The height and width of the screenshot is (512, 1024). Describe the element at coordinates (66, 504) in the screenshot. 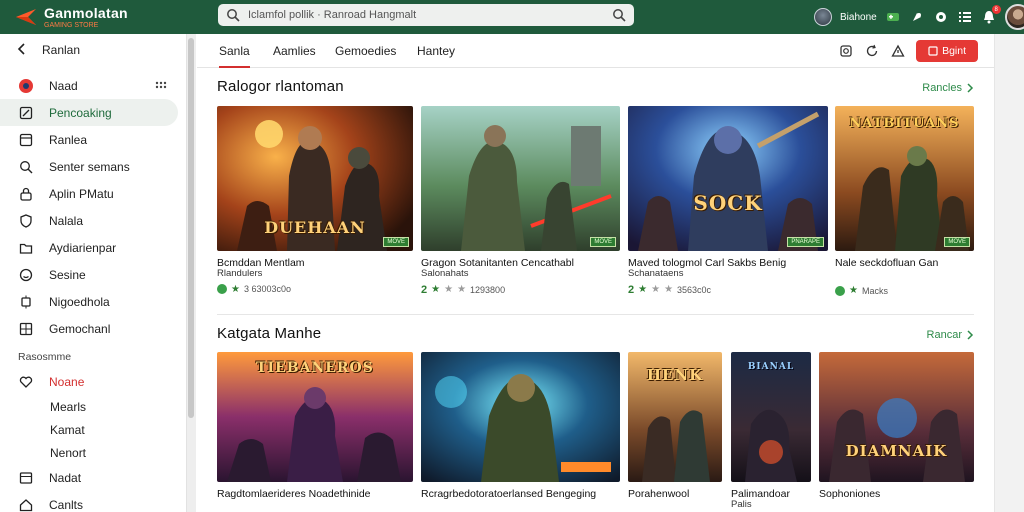

I see `sidebar-item-label: Canlts` at that location.